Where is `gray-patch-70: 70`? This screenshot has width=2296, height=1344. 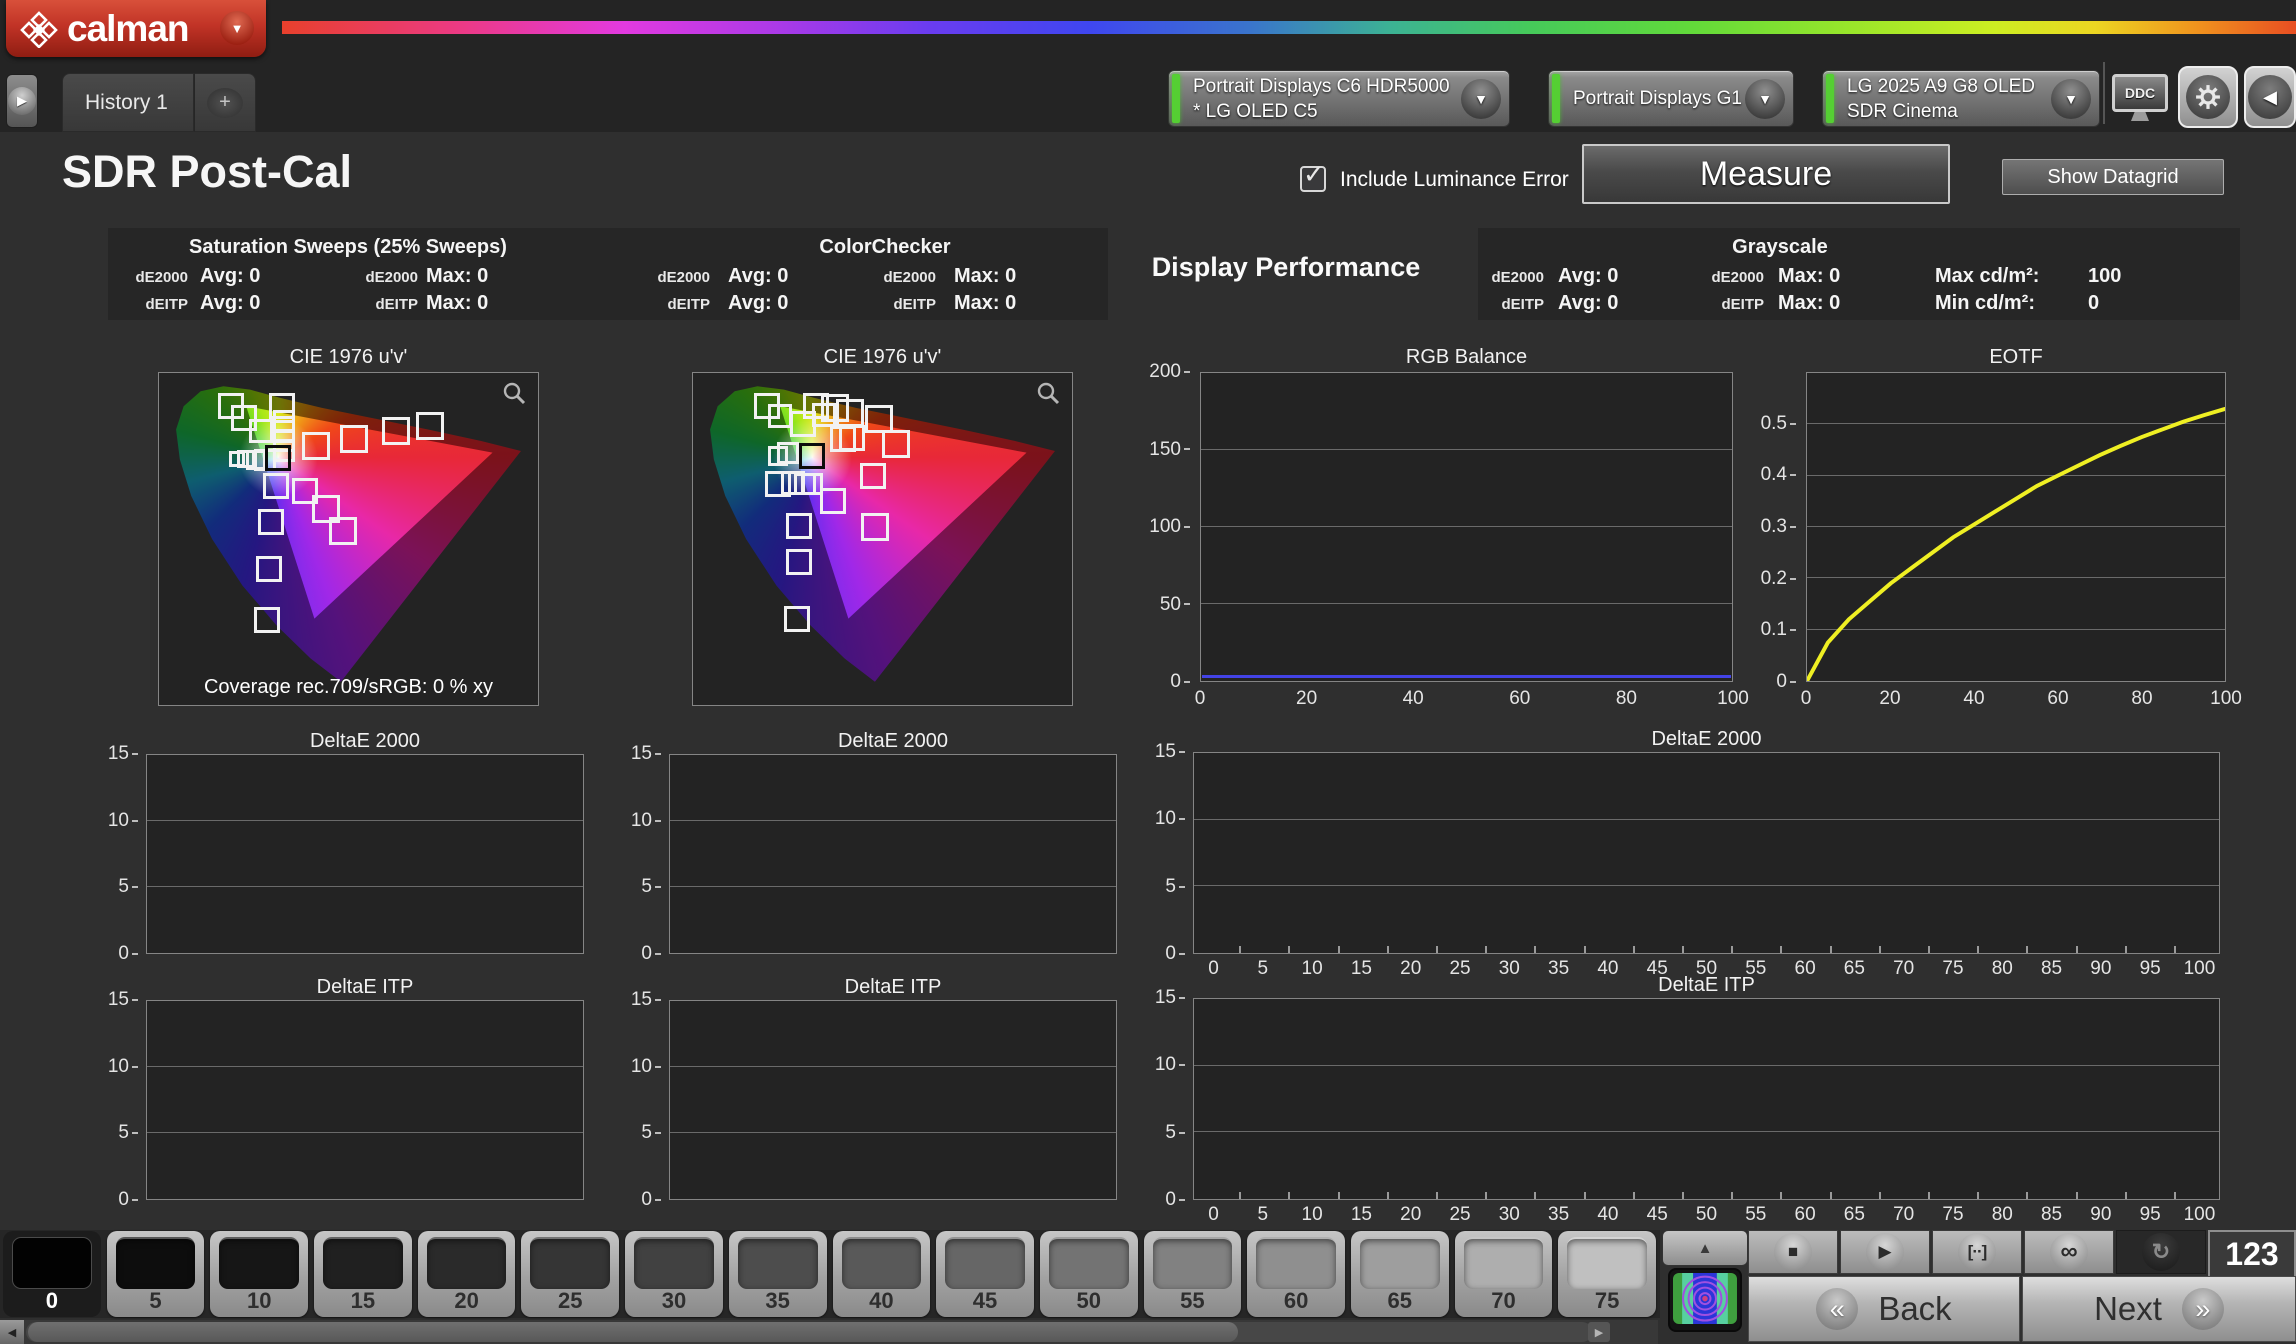 gray-patch-70: 70 is located at coordinates (1504, 1274).